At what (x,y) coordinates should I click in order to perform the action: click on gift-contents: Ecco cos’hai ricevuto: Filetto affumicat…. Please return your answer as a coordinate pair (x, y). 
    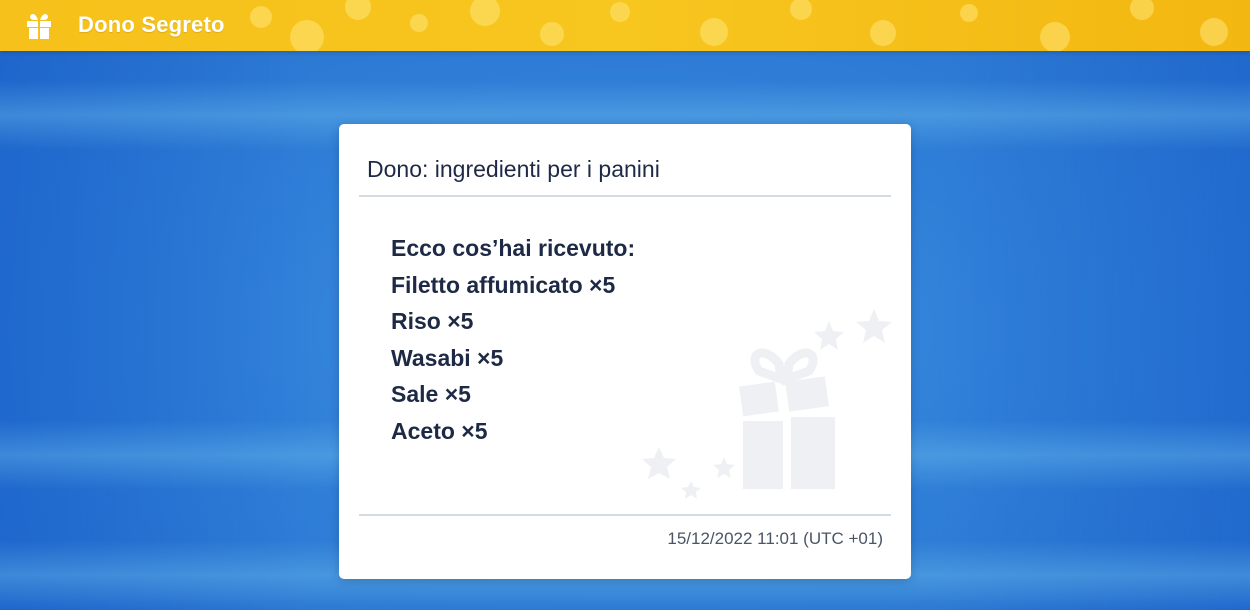
    Looking at the image, I should click on (513, 339).